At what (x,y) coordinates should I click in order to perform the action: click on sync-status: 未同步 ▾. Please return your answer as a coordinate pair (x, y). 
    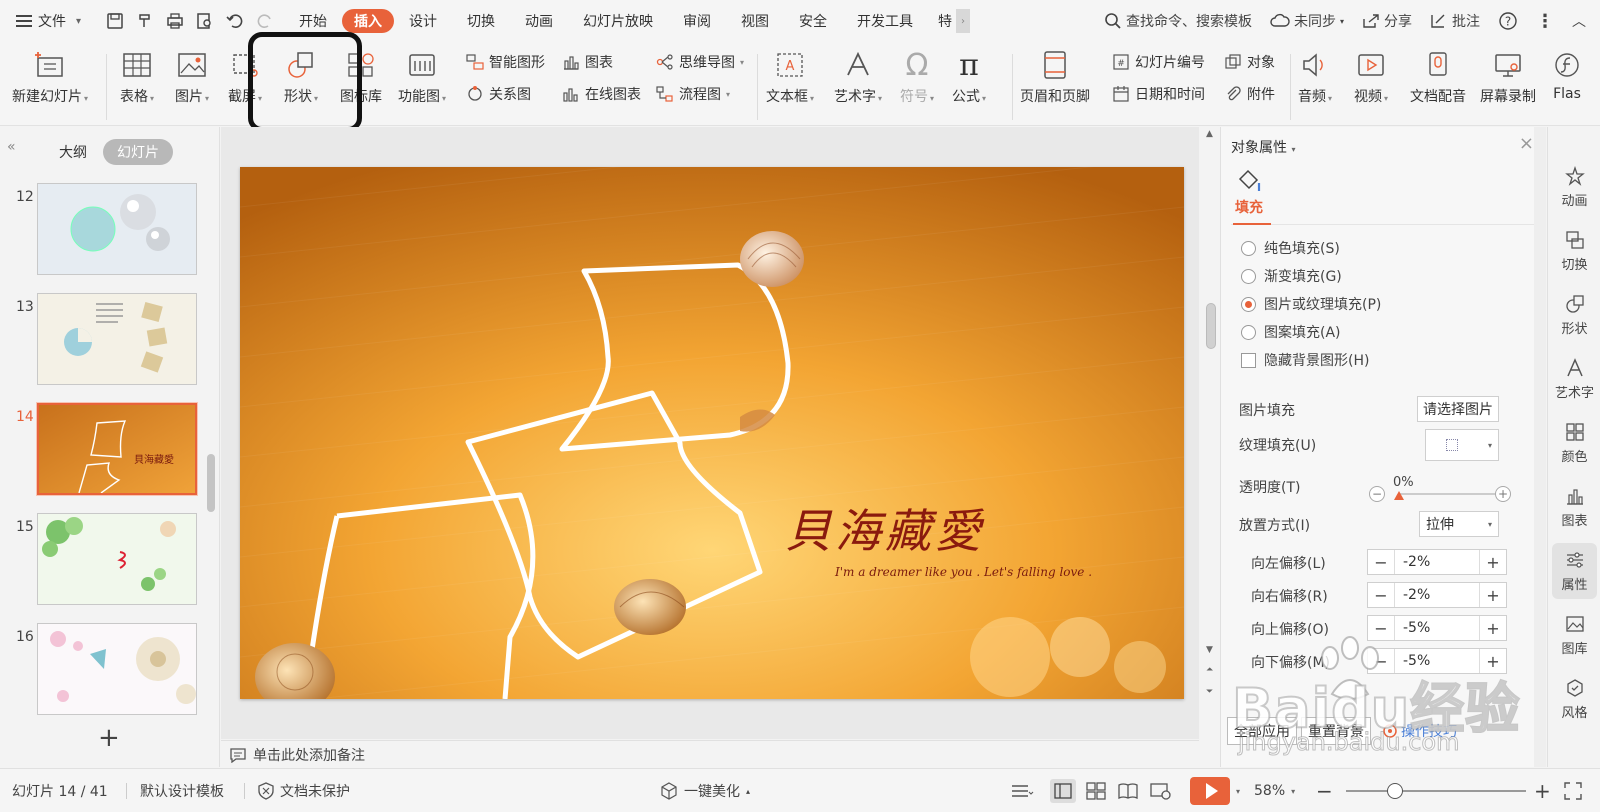
    Looking at the image, I should click on (1307, 21).